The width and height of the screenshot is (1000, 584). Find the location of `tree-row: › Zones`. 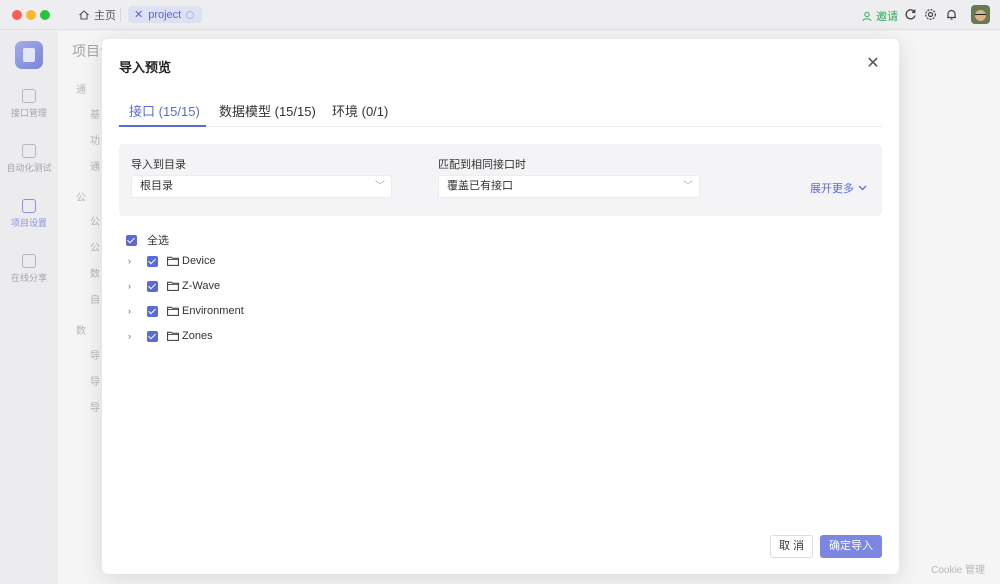

tree-row: › Zones is located at coordinates (170, 336).